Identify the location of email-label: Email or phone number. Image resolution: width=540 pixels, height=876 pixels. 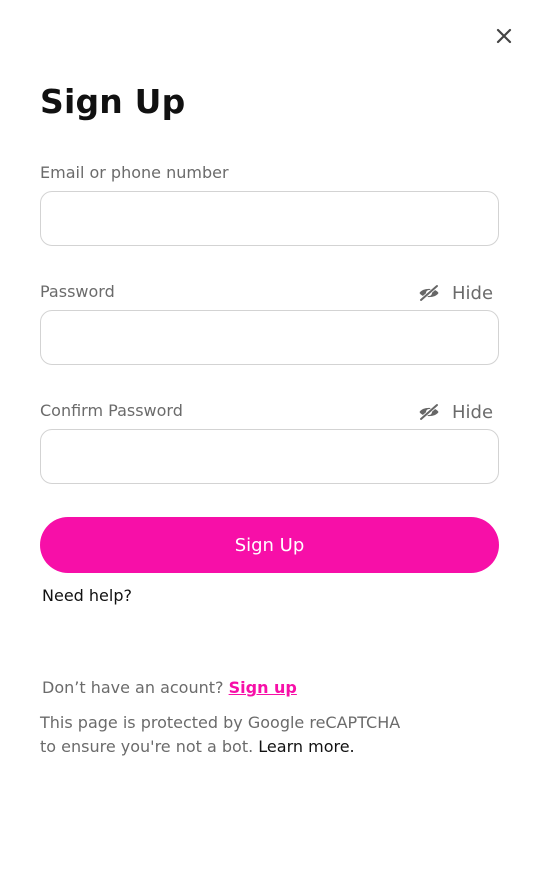
(134, 172).